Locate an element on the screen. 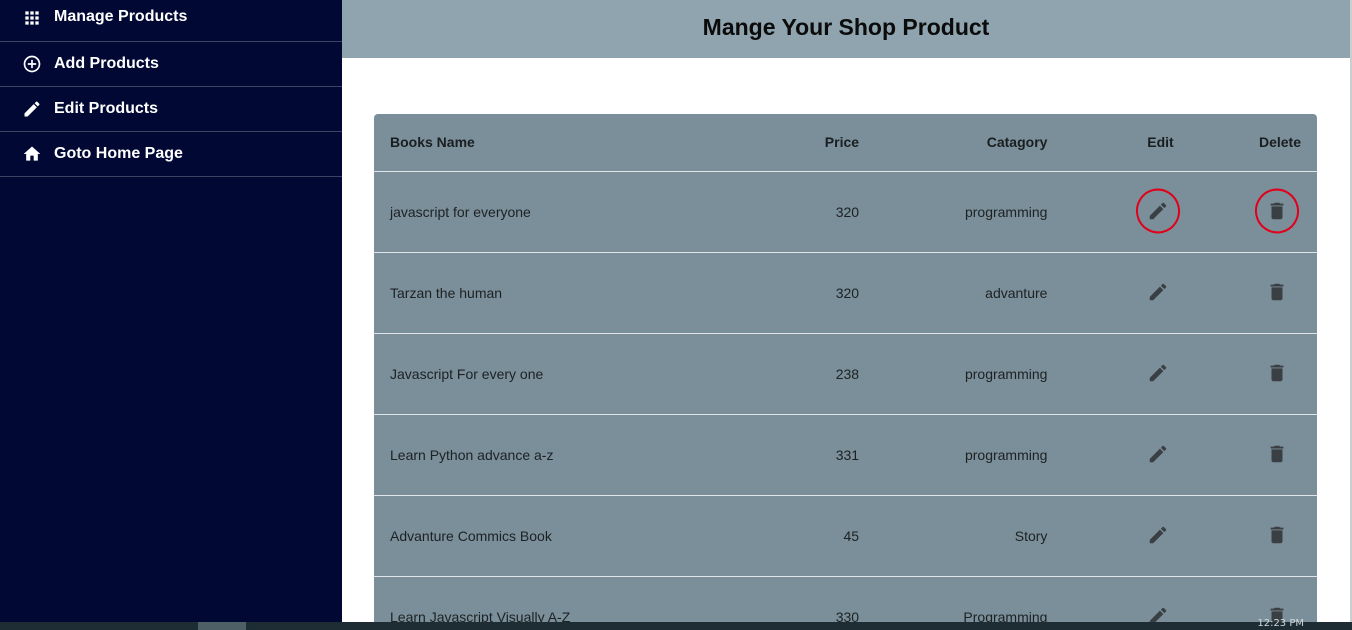  table-row: Advanture Commics Book 45 Story is located at coordinates (845, 535).